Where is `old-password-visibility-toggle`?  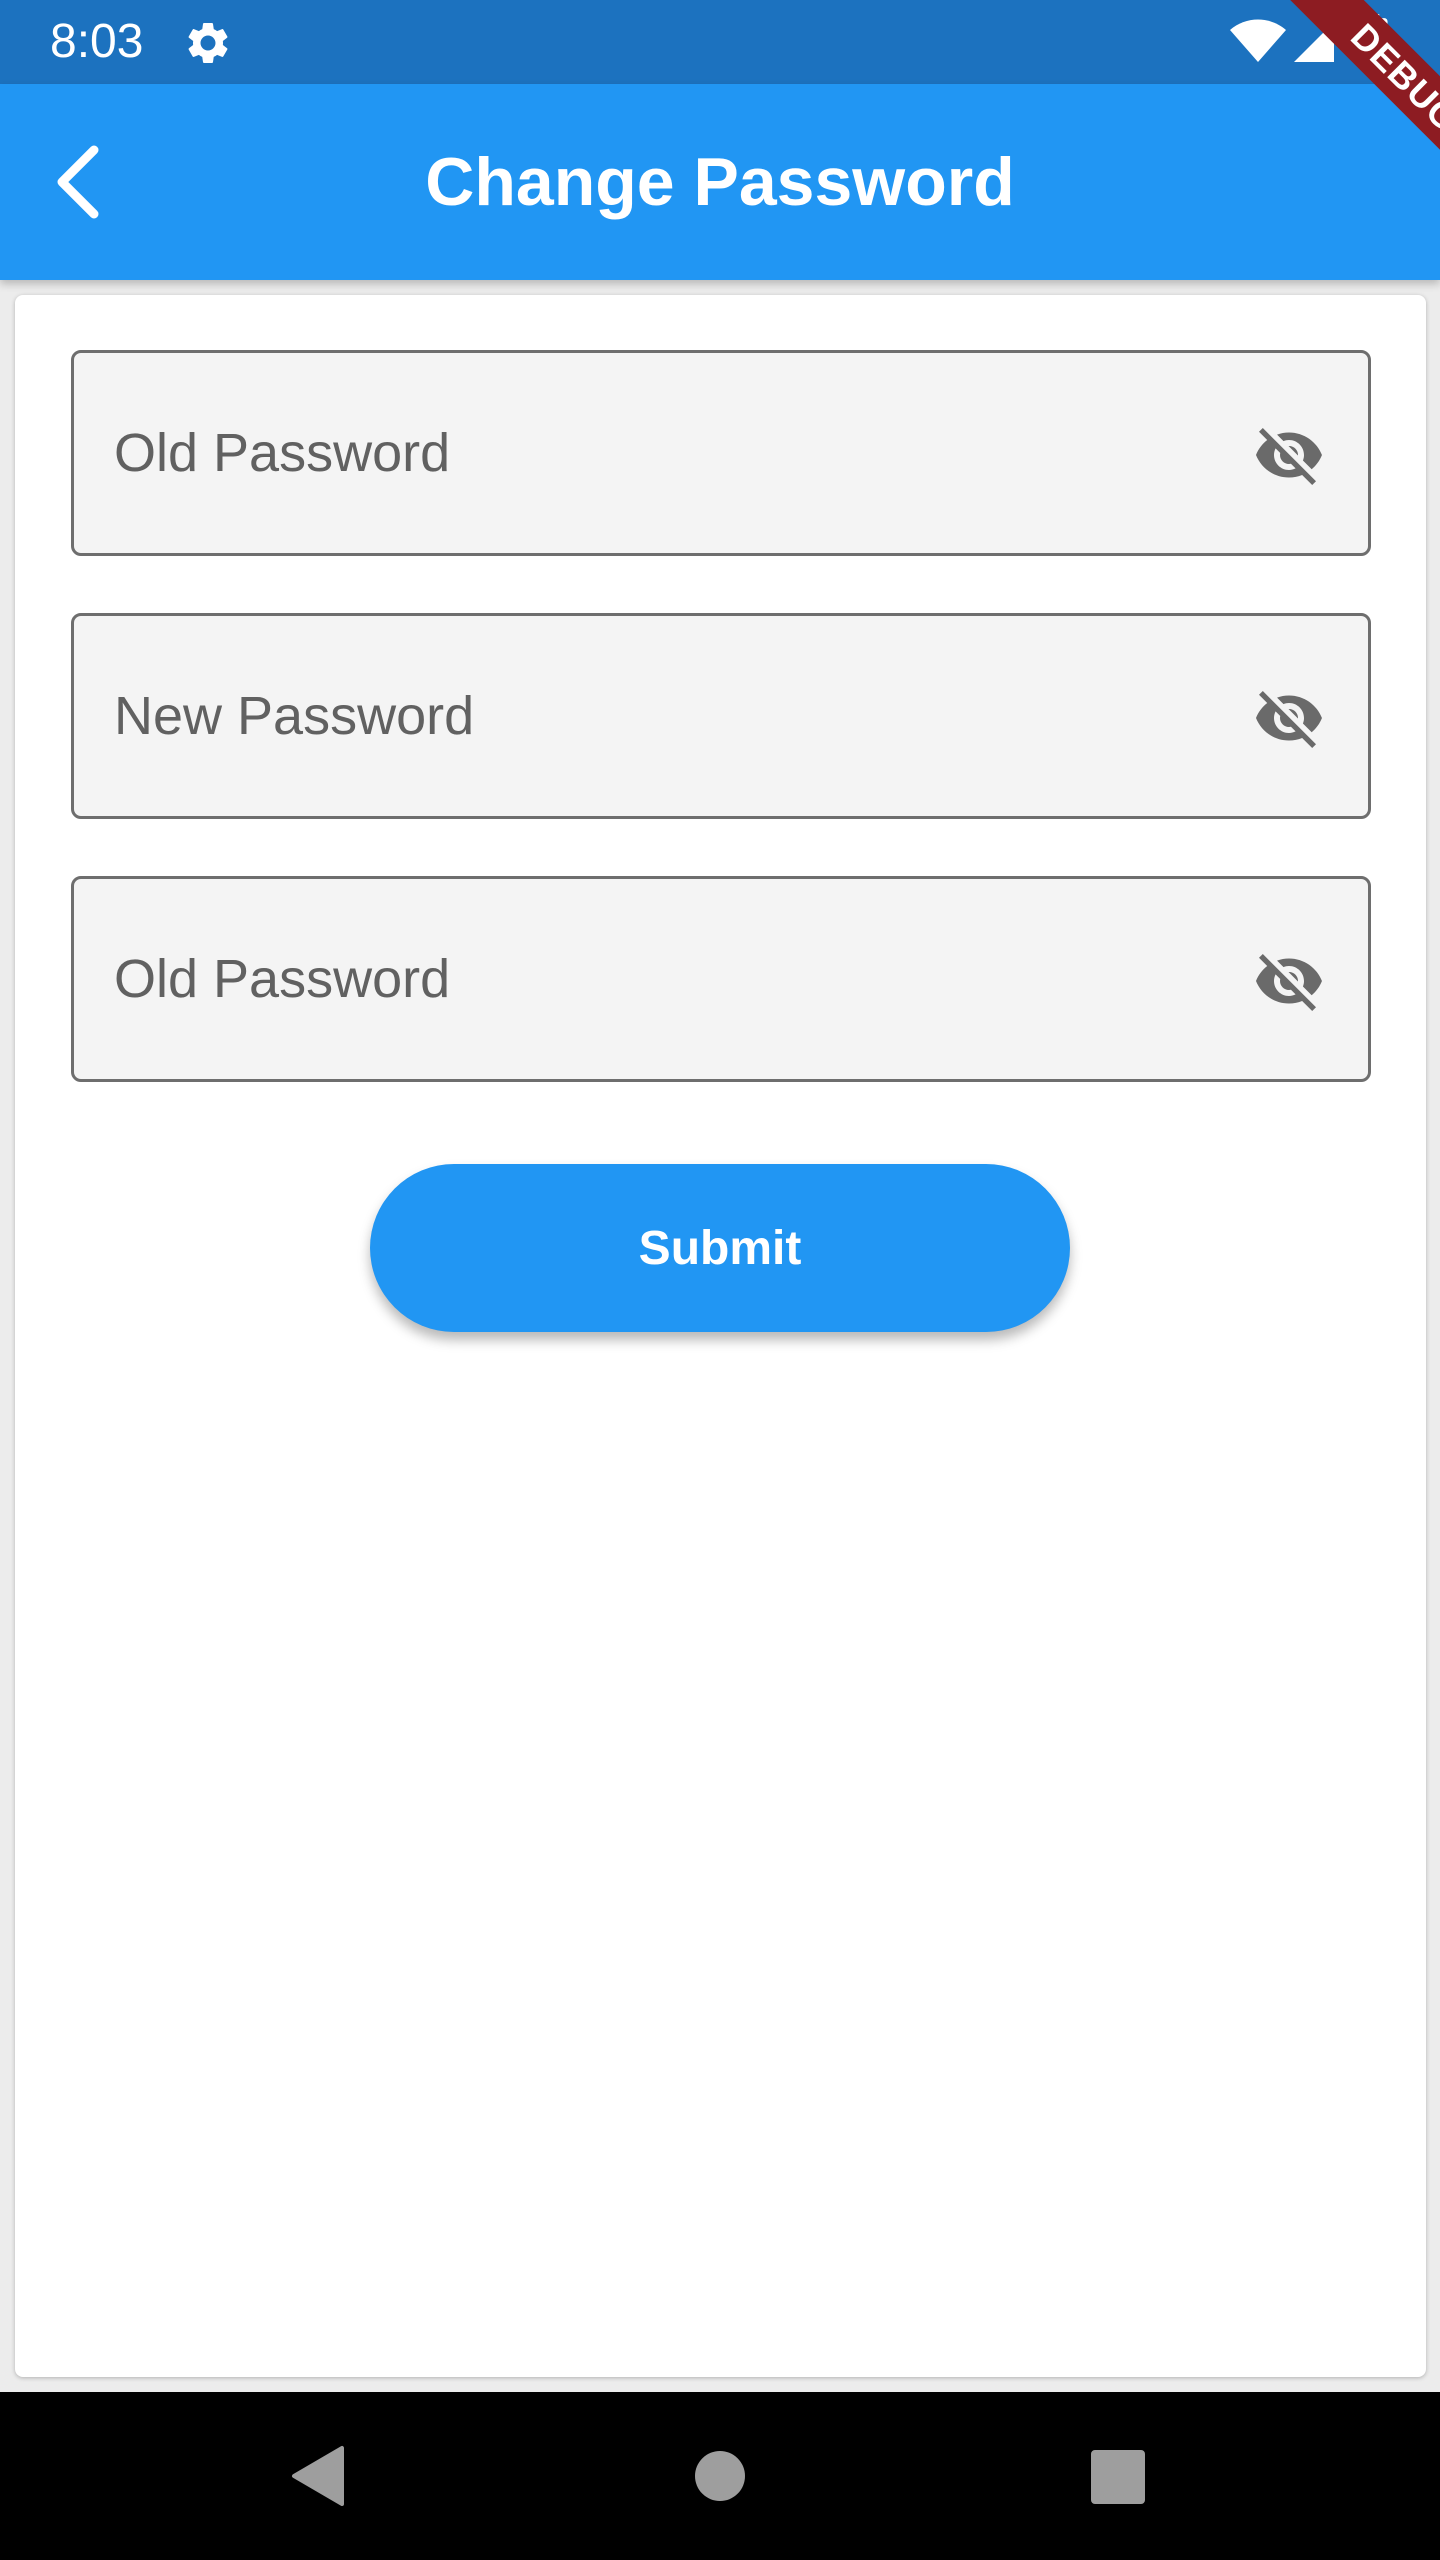
old-password-visibility-toggle is located at coordinates (1289, 455).